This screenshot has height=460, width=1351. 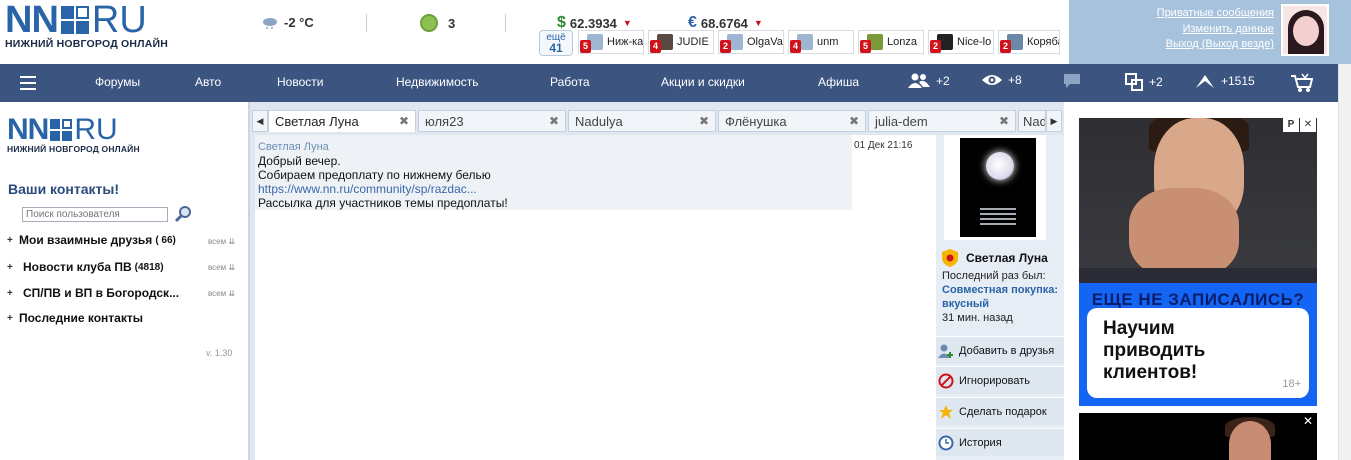 I want to click on profile-name-text: Светлая Луна, so click(x=1007, y=258).